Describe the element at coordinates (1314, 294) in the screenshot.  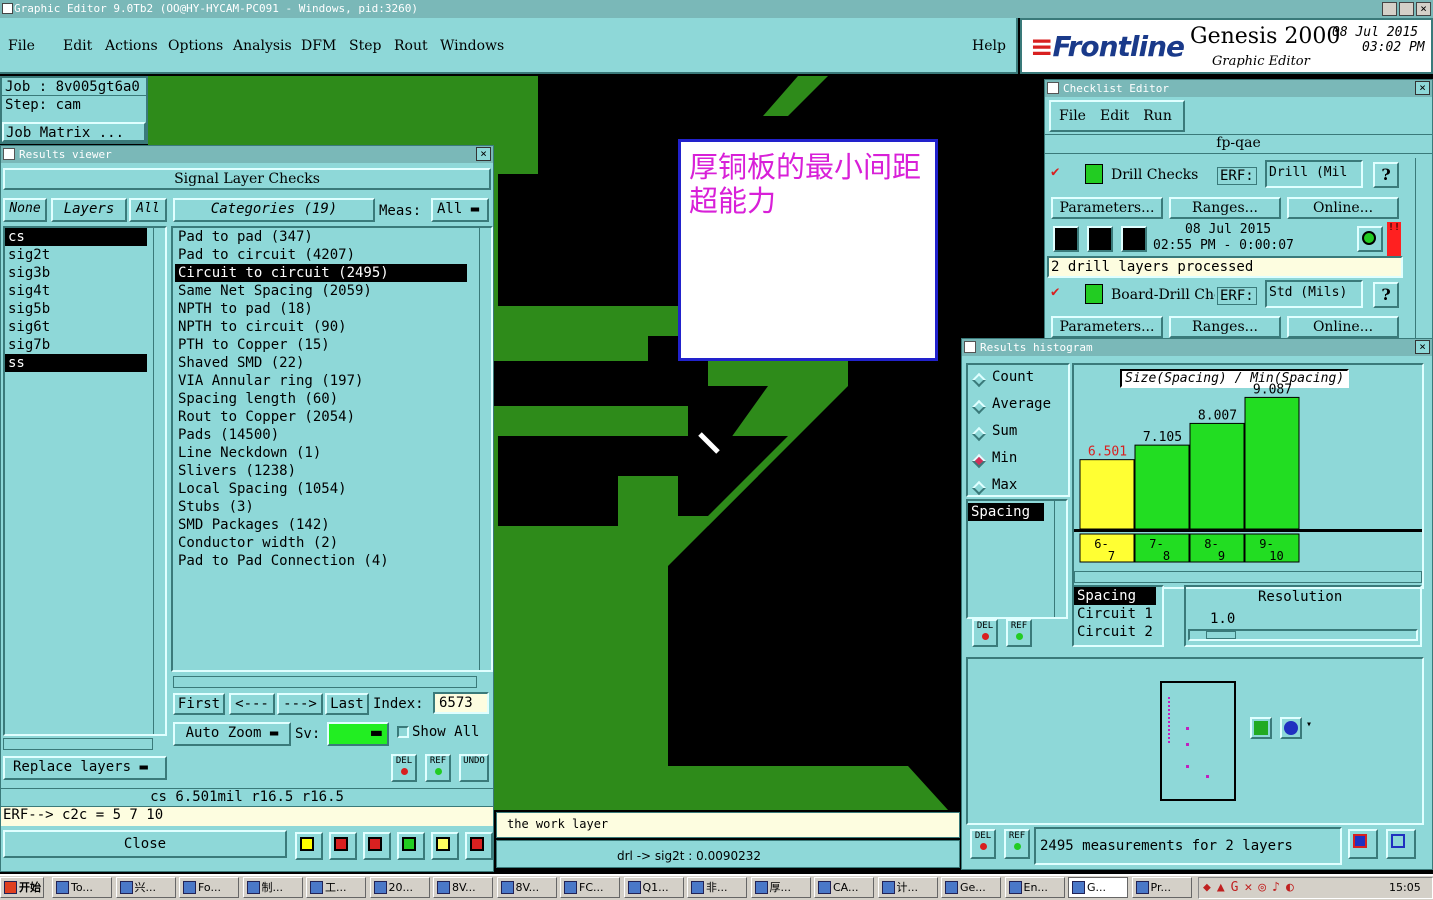
I see `board-erf-field: Std (Mils)` at that location.